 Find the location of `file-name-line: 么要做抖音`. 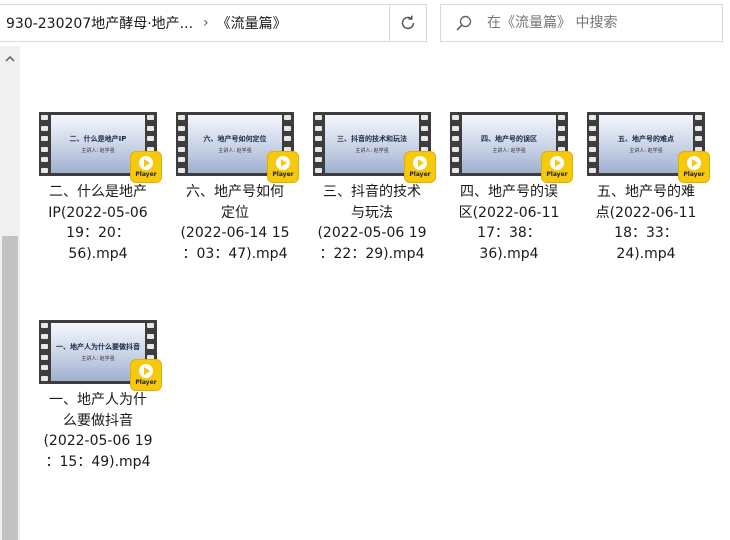

file-name-line: 么要做抖音 is located at coordinates (98, 420).